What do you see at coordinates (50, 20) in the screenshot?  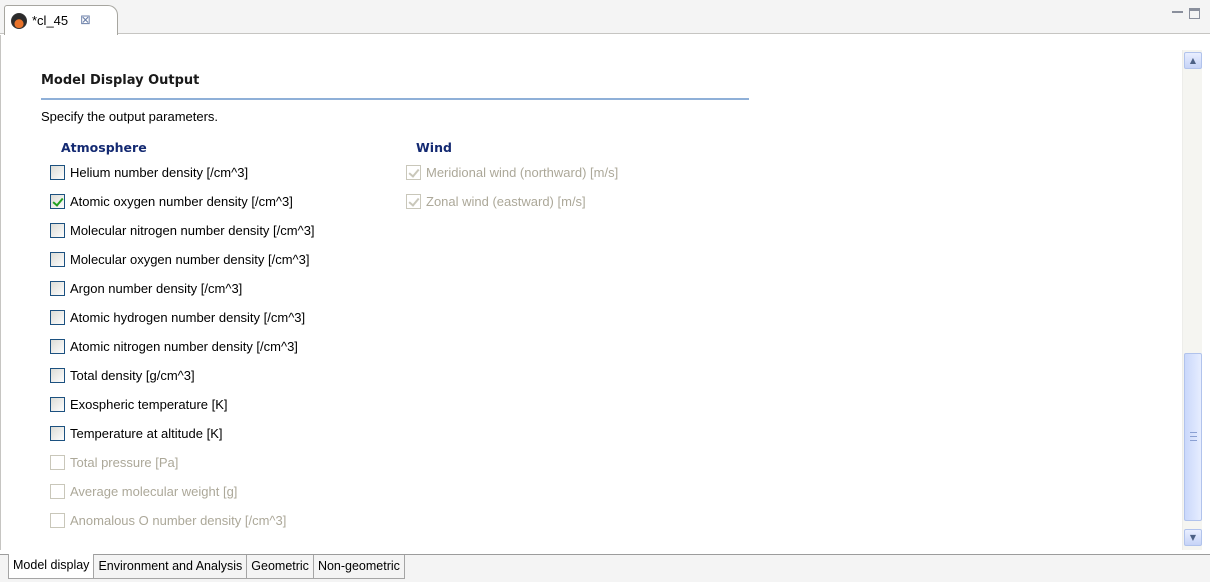 I see `editor-tab-title: *cl_45` at bounding box center [50, 20].